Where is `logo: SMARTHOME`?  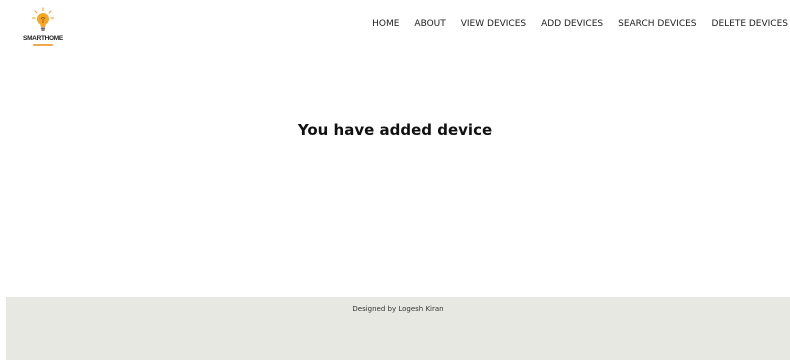
logo: SMARTHOME is located at coordinates (43, 27).